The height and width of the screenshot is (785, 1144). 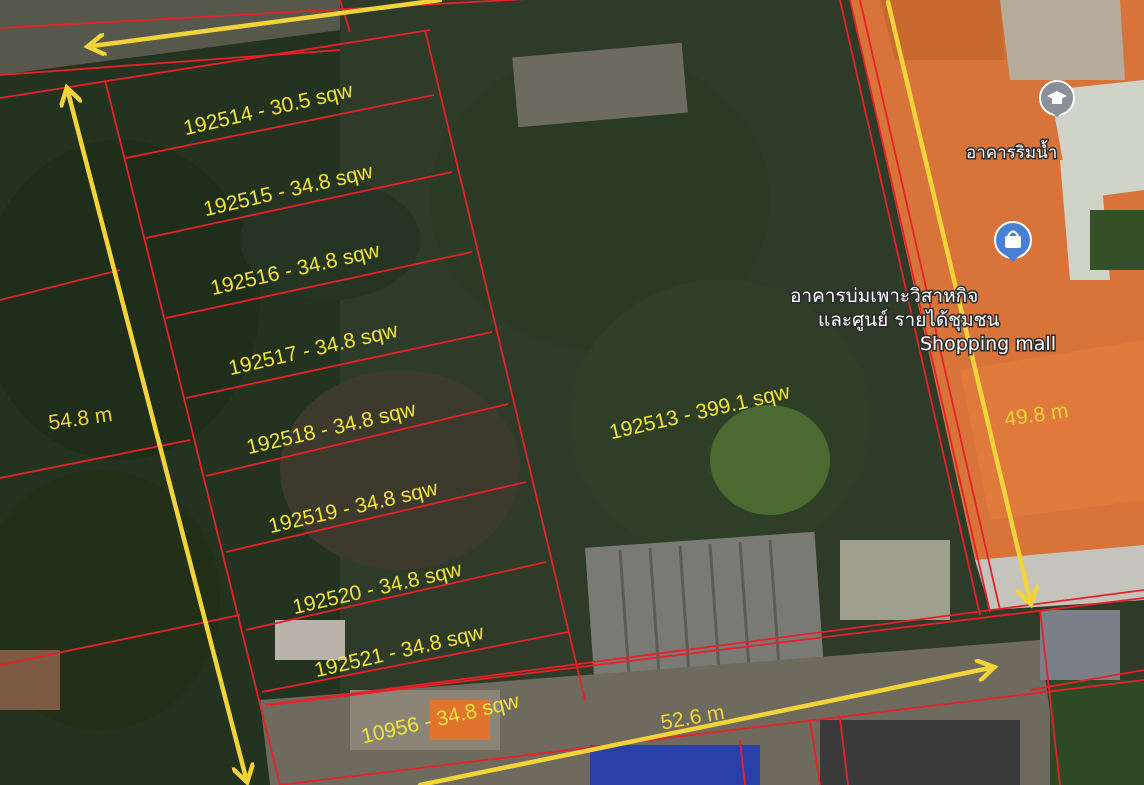 I want to click on place-label-mall-line1: อาคารบ่มเพาะวิสาหกิจ, so click(x=884, y=296).